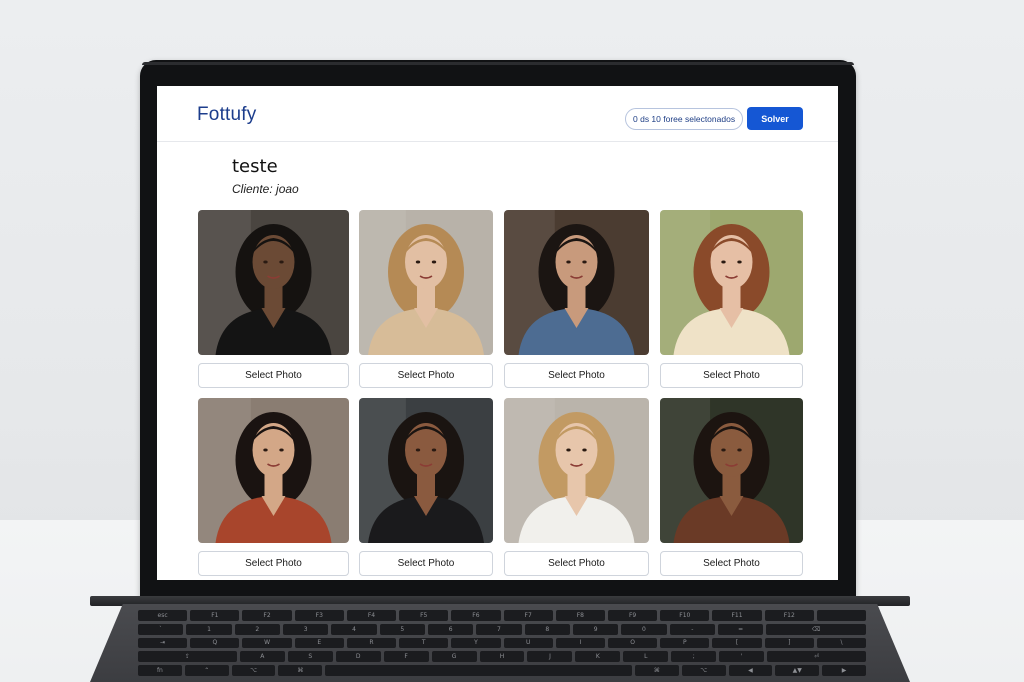 The height and width of the screenshot is (682, 1024). What do you see at coordinates (371, 615) in the screenshot?
I see `keyboard-key: F4` at bounding box center [371, 615].